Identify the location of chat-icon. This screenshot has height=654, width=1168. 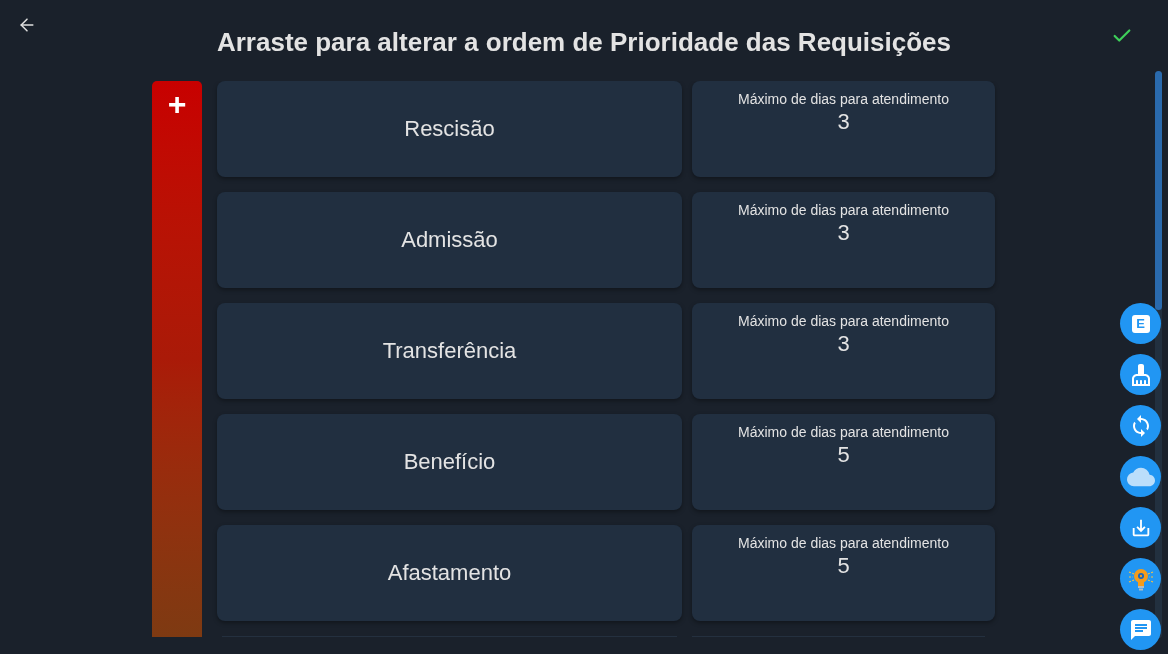
(1140, 629).